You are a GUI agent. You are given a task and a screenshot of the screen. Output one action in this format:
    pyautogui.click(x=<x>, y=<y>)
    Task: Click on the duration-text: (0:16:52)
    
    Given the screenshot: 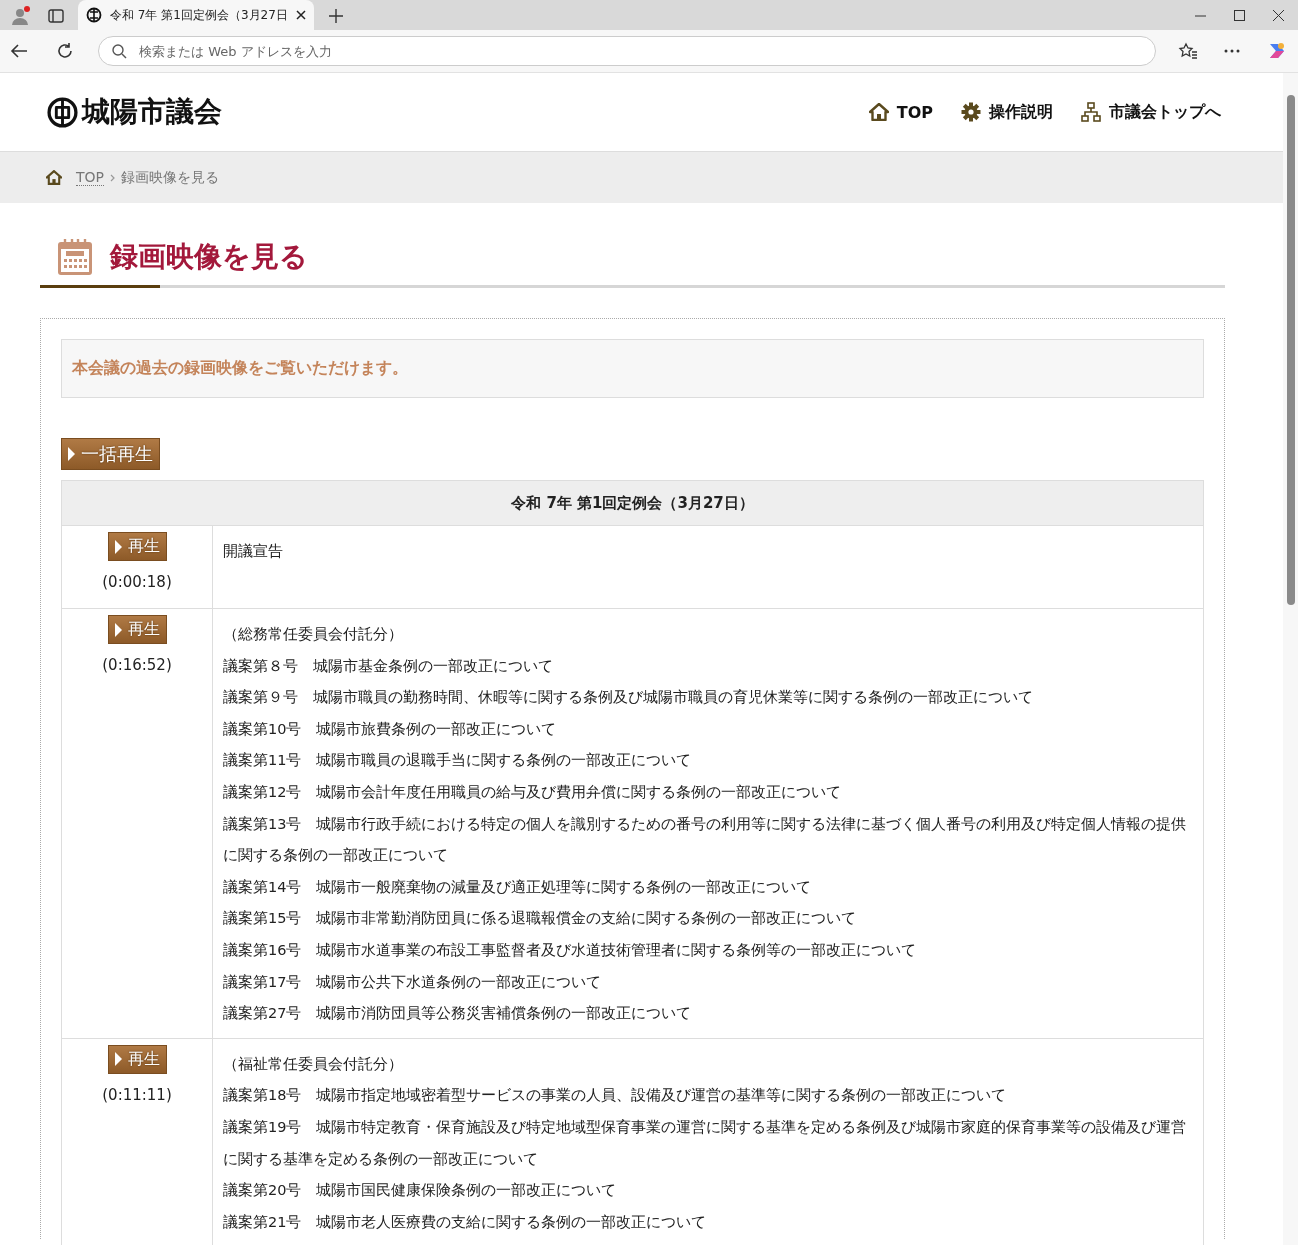 What is the action you would take?
    pyautogui.click(x=137, y=665)
    